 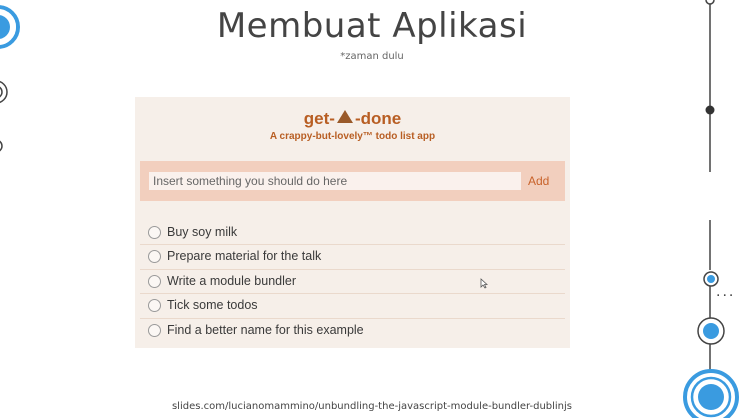 I want to click on decorative-timeline-right, so click(x=711, y=209).